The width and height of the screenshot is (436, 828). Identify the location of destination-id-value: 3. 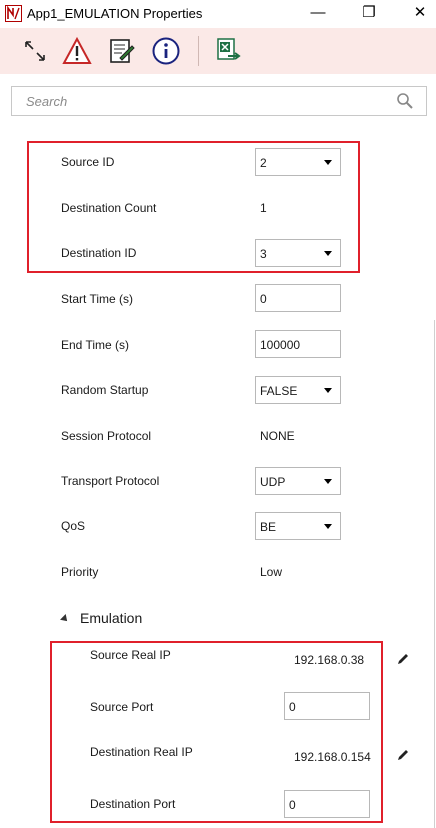
(263, 254).